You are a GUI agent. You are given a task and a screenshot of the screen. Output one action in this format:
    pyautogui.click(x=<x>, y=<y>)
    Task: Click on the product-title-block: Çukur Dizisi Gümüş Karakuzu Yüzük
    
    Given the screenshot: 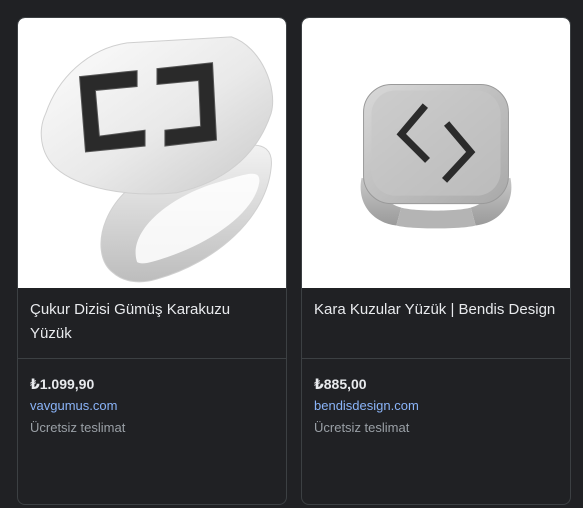 What is the action you would take?
    pyautogui.click(x=152, y=323)
    